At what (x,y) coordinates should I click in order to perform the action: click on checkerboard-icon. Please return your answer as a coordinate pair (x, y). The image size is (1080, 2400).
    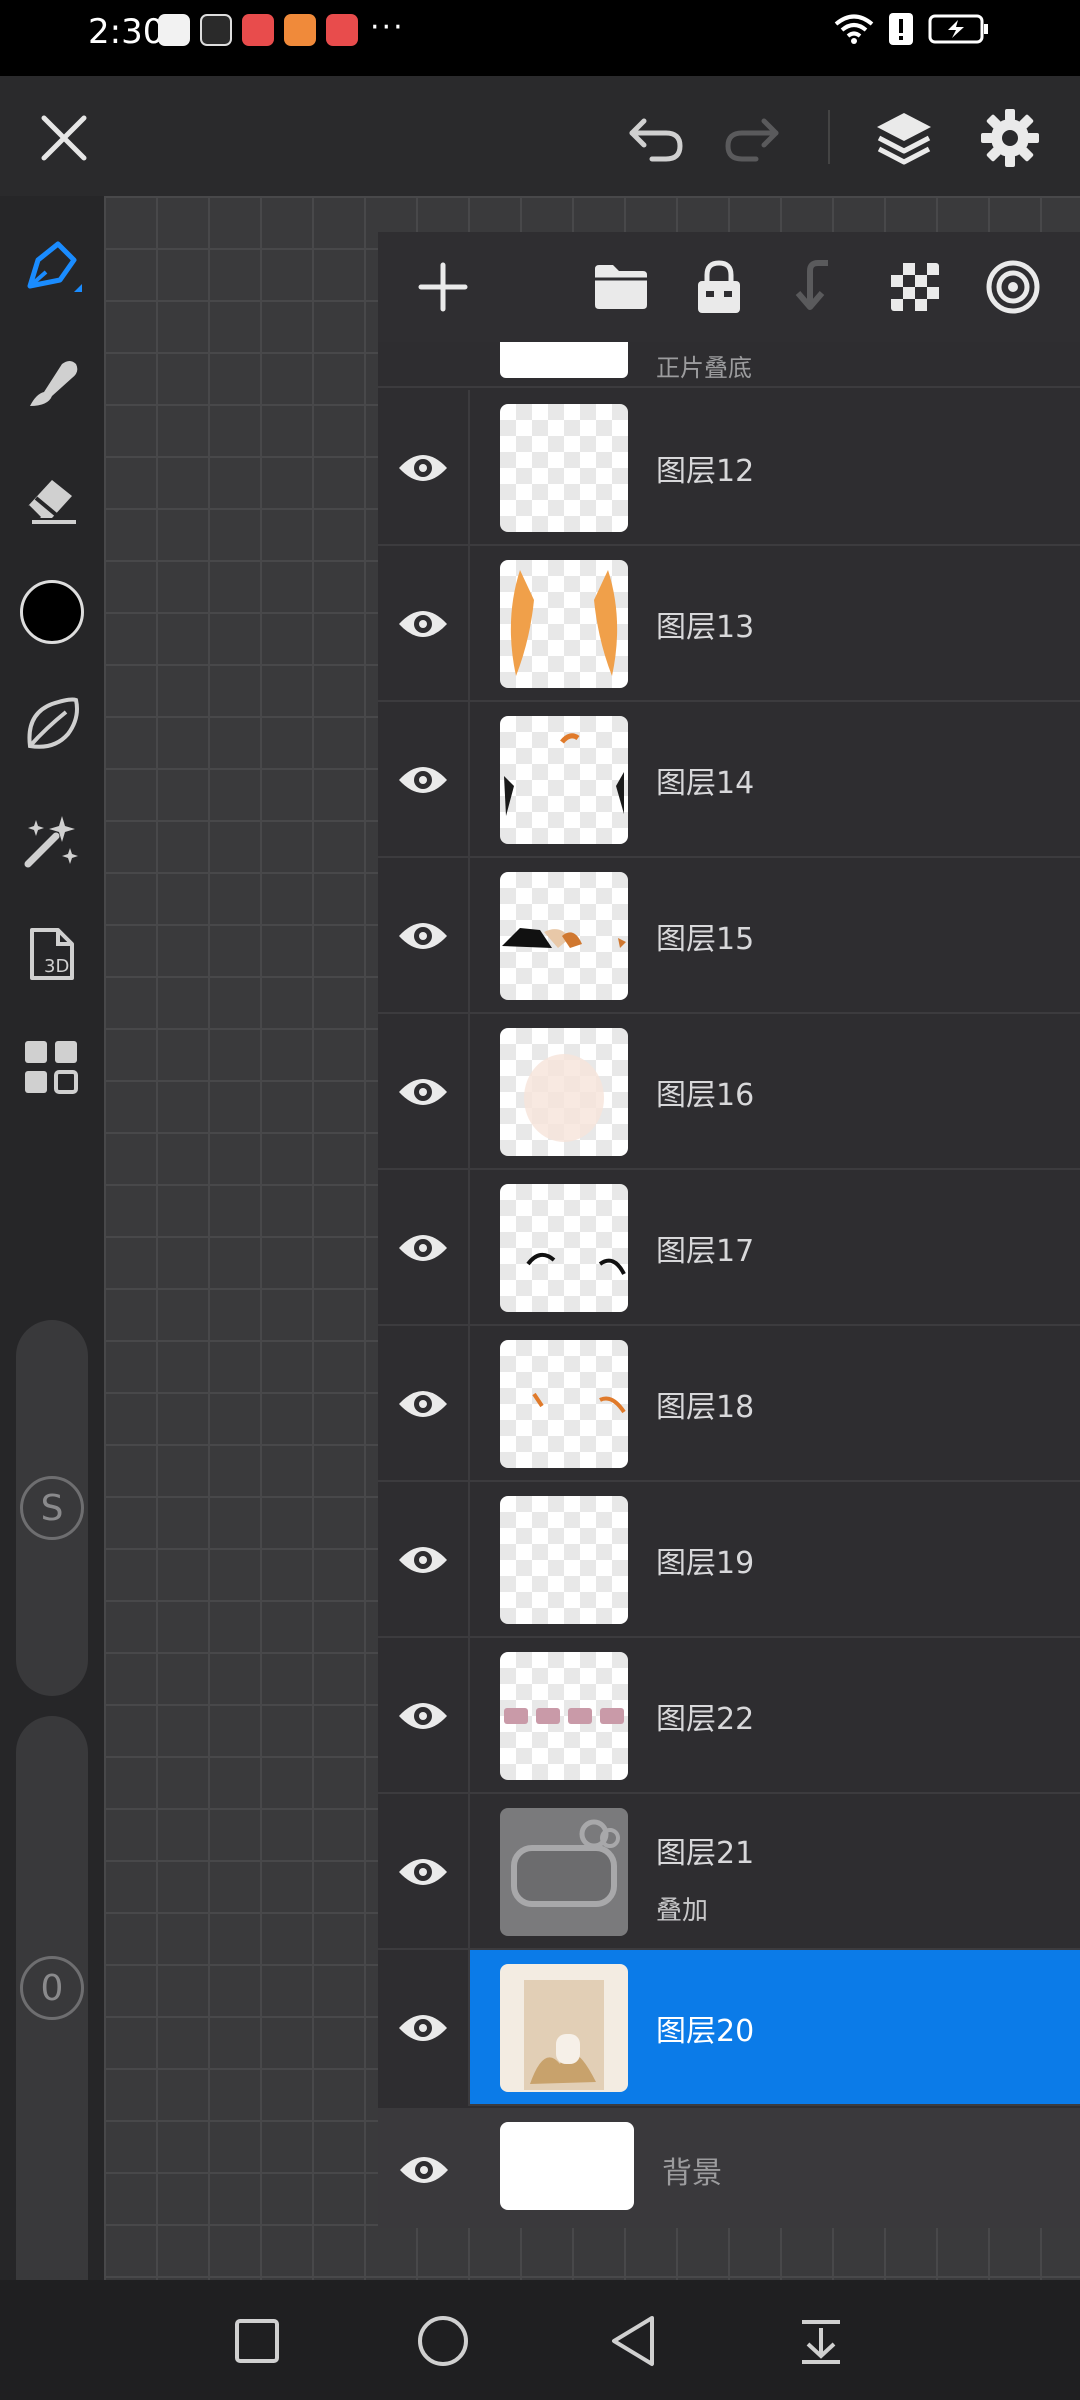
    Looking at the image, I should click on (915, 287).